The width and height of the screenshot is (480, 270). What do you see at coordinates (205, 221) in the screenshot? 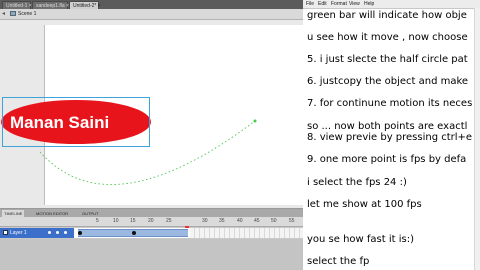
I see `ruler-label: 30` at bounding box center [205, 221].